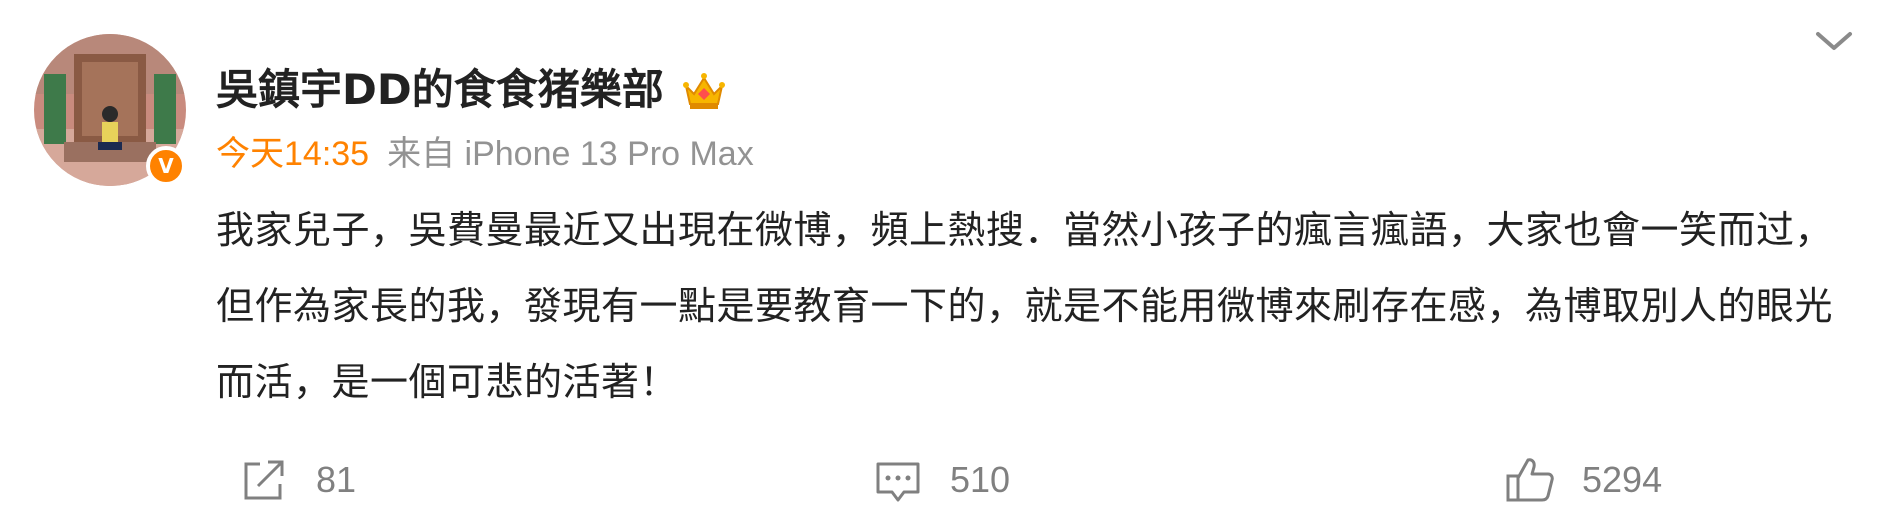 This screenshot has height=531, width=1894. I want to click on repost-count: 81, so click(336, 479).